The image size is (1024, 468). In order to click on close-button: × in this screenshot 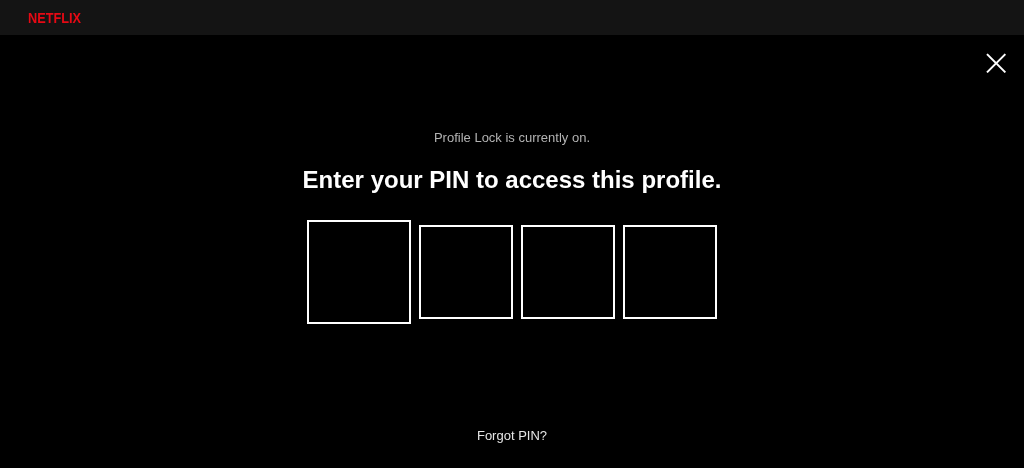, I will do `click(996, 62)`.